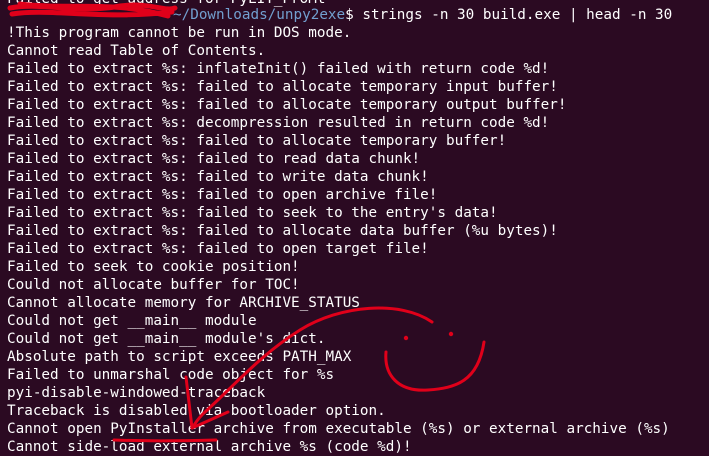 This screenshot has width=709, height=456. I want to click on output-line: Could not allocate buffer for TOC!, so click(153, 285).